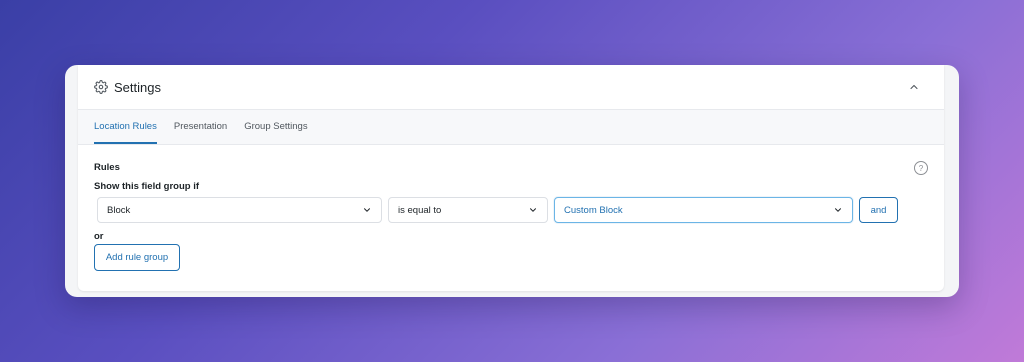 This screenshot has height=362, width=1024. Describe the element at coordinates (119, 210) in the screenshot. I see `param-select-value: Block` at that location.